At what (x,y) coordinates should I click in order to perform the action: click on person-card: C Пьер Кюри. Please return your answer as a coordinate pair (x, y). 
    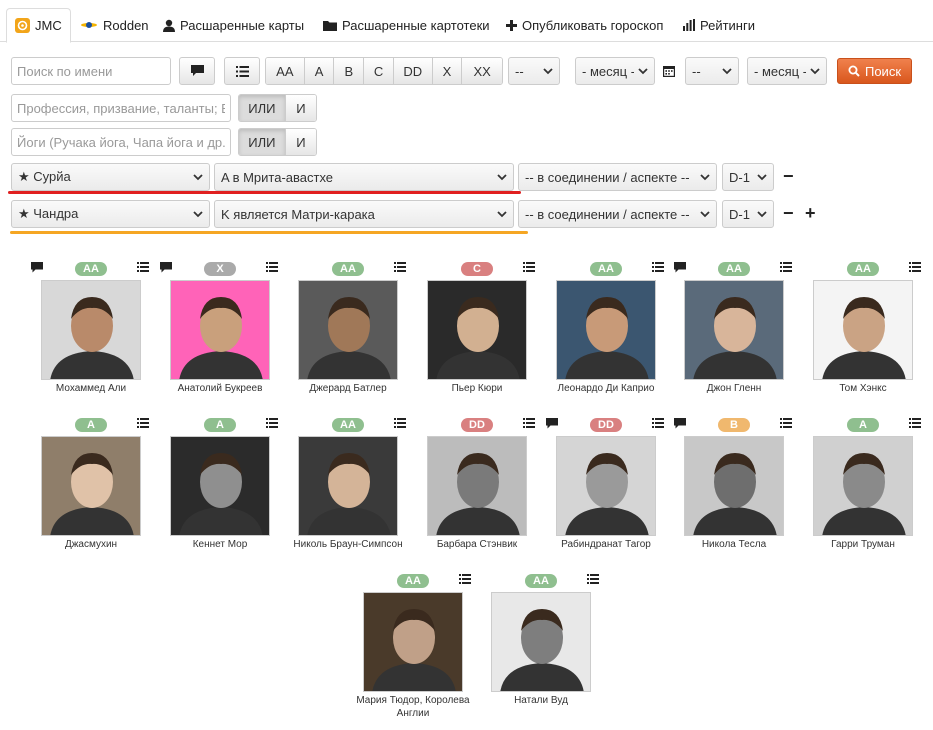
    Looking at the image, I should click on (477, 335).